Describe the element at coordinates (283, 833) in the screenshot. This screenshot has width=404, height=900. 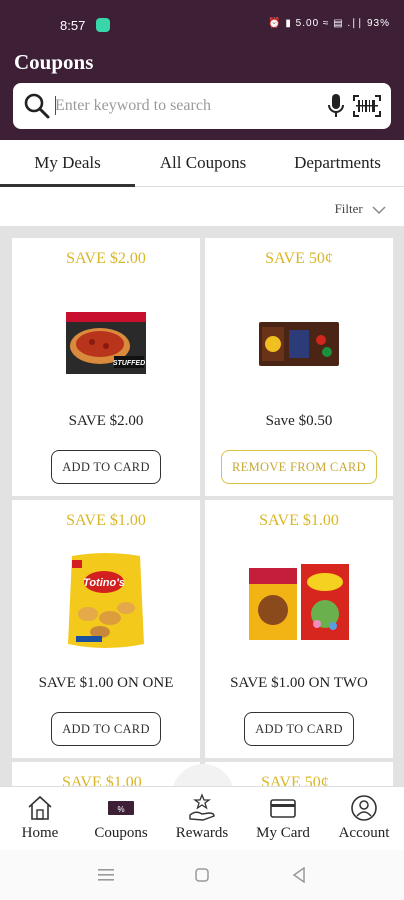
I see `nav-label: My Card` at that location.